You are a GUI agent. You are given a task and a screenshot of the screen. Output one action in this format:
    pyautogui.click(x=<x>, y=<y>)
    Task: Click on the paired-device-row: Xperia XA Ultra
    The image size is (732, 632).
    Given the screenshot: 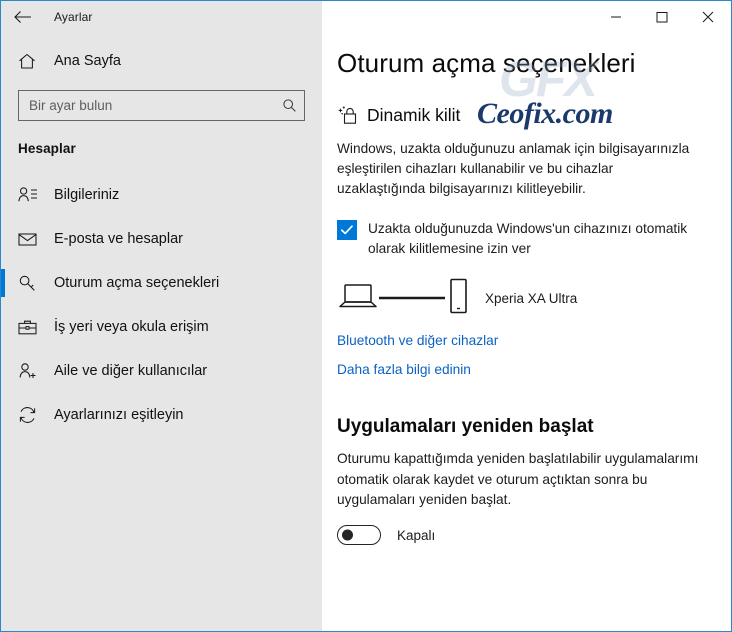 What is the action you would take?
    pyautogui.click(x=534, y=298)
    